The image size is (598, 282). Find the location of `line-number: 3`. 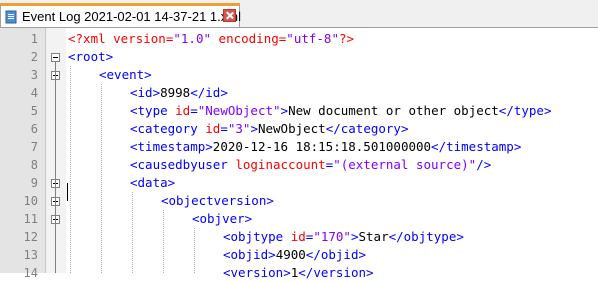

line-number: 3 is located at coordinates (34, 75).